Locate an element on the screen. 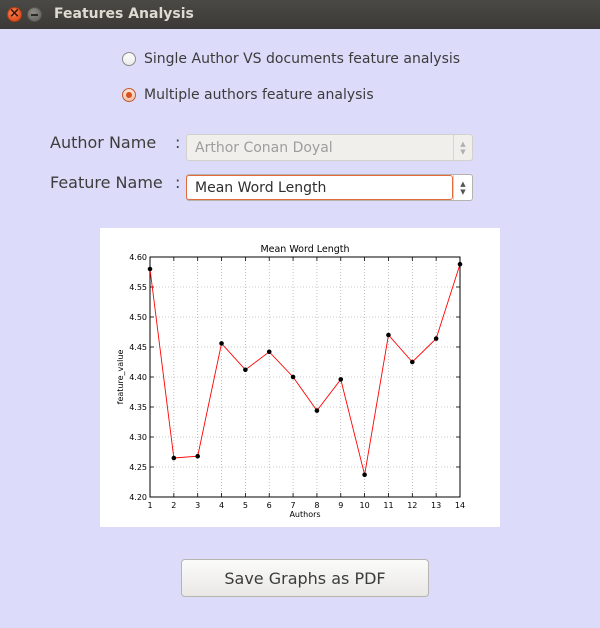  feature-name-colon: : is located at coordinates (178, 182).